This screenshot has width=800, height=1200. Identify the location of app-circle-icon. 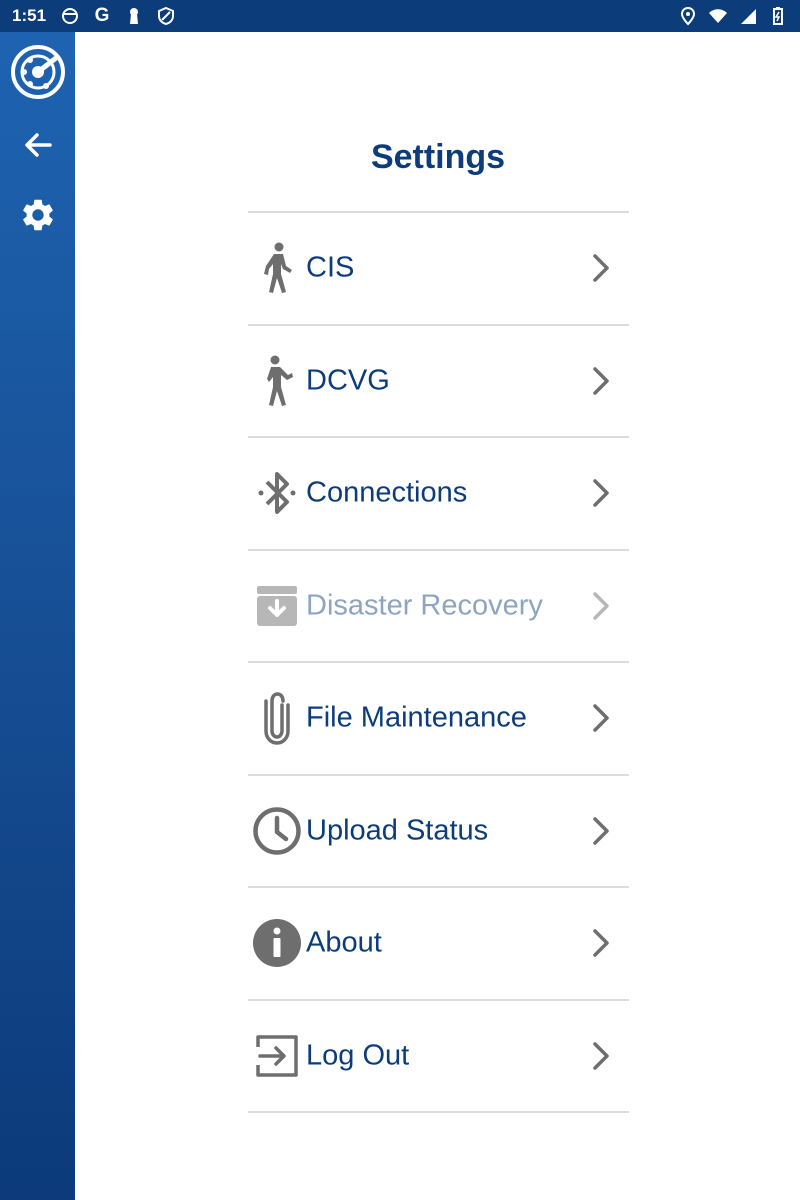
(70, 16).